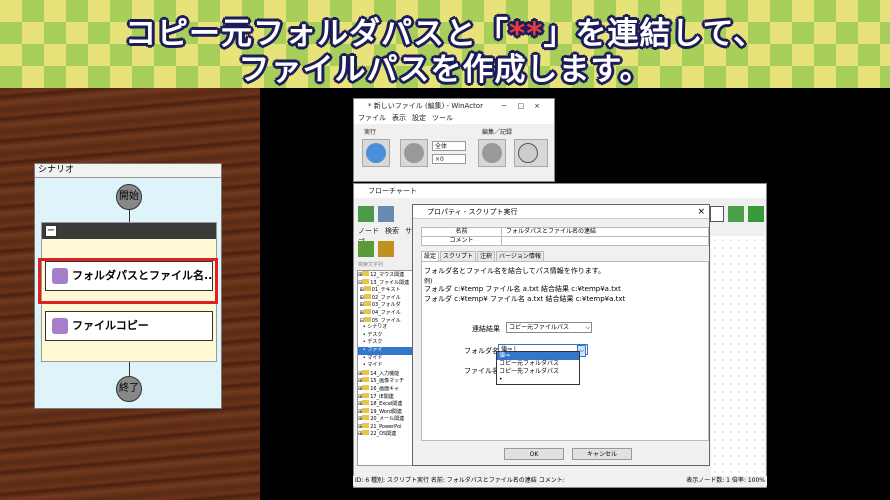 This screenshot has height=500, width=890. What do you see at coordinates (454, 118) in the screenshot?
I see `winactor-menubar: ファイル 表示 設定 ツール` at bounding box center [454, 118].